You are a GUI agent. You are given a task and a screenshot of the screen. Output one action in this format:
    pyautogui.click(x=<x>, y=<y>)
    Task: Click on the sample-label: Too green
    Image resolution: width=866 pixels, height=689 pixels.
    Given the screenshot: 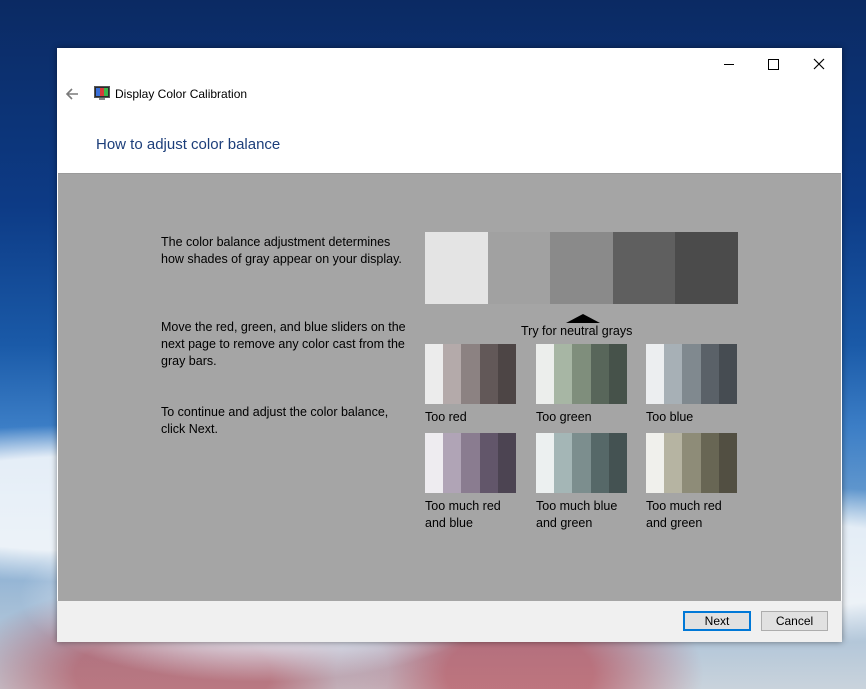 What is the action you would take?
    pyautogui.click(x=564, y=417)
    